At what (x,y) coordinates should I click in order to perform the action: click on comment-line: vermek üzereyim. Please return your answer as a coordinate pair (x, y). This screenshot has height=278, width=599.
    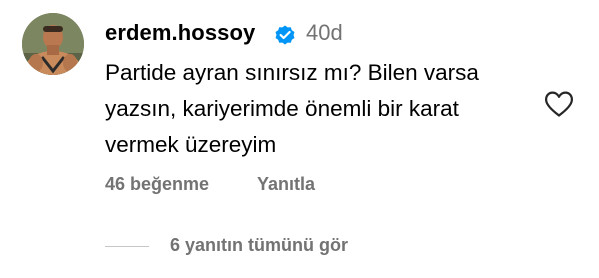
    Looking at the image, I should click on (191, 144).